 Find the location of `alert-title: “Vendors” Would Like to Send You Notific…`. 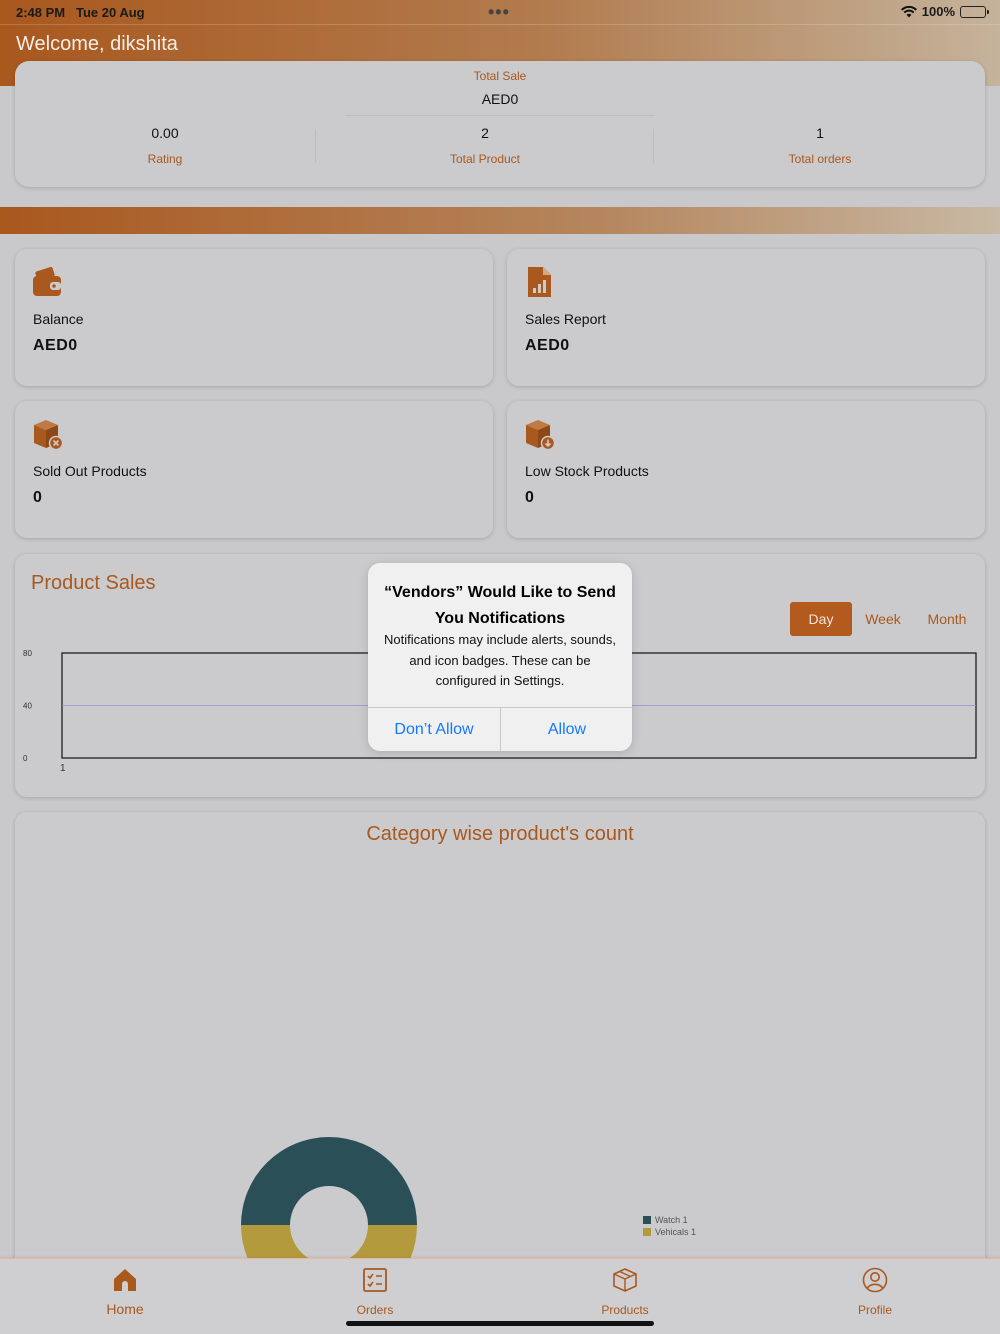

alert-title: “Vendors” Would Like to Send You Notific… is located at coordinates (500, 605).